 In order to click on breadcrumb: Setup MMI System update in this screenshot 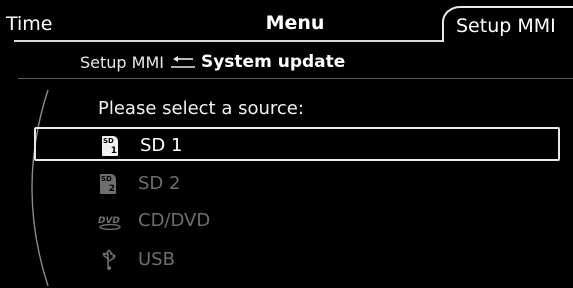, I will do `click(286, 61)`.